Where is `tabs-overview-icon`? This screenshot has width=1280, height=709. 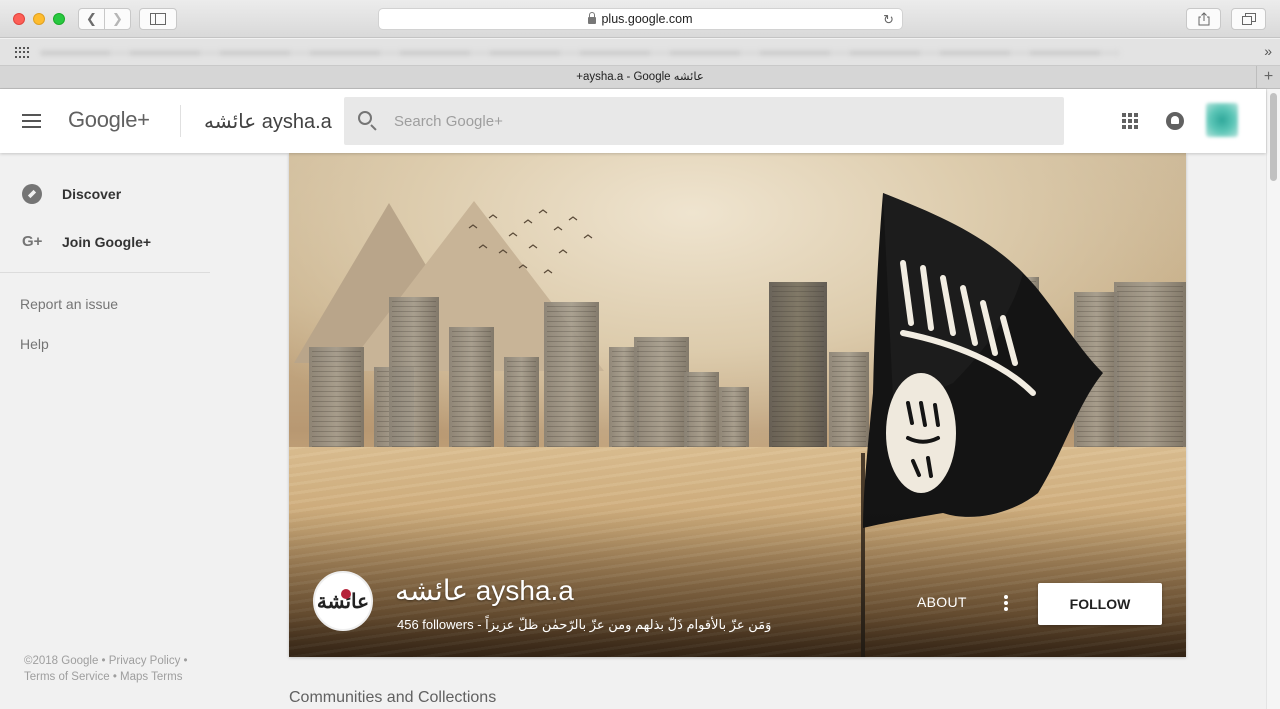 tabs-overview-icon is located at coordinates (1248, 19).